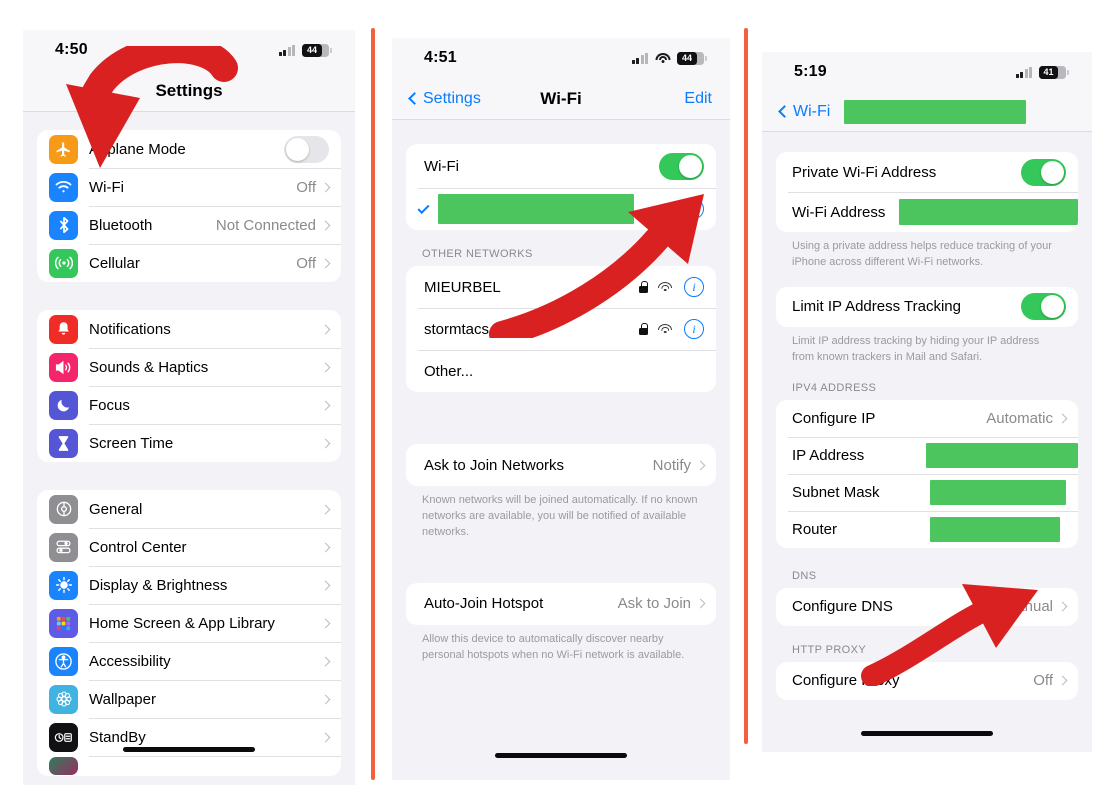  I want to click on status-indicators: 44, so click(669, 58).